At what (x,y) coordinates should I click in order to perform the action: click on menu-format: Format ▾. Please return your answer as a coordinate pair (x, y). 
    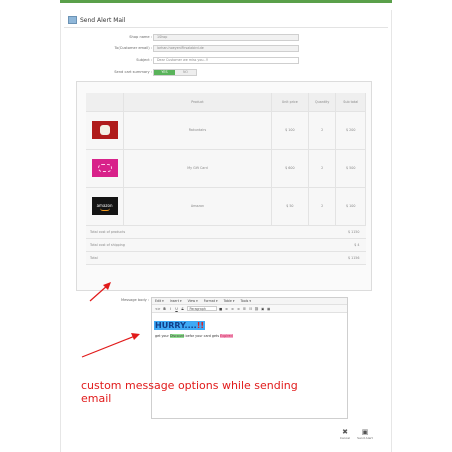
    Looking at the image, I should click on (211, 301).